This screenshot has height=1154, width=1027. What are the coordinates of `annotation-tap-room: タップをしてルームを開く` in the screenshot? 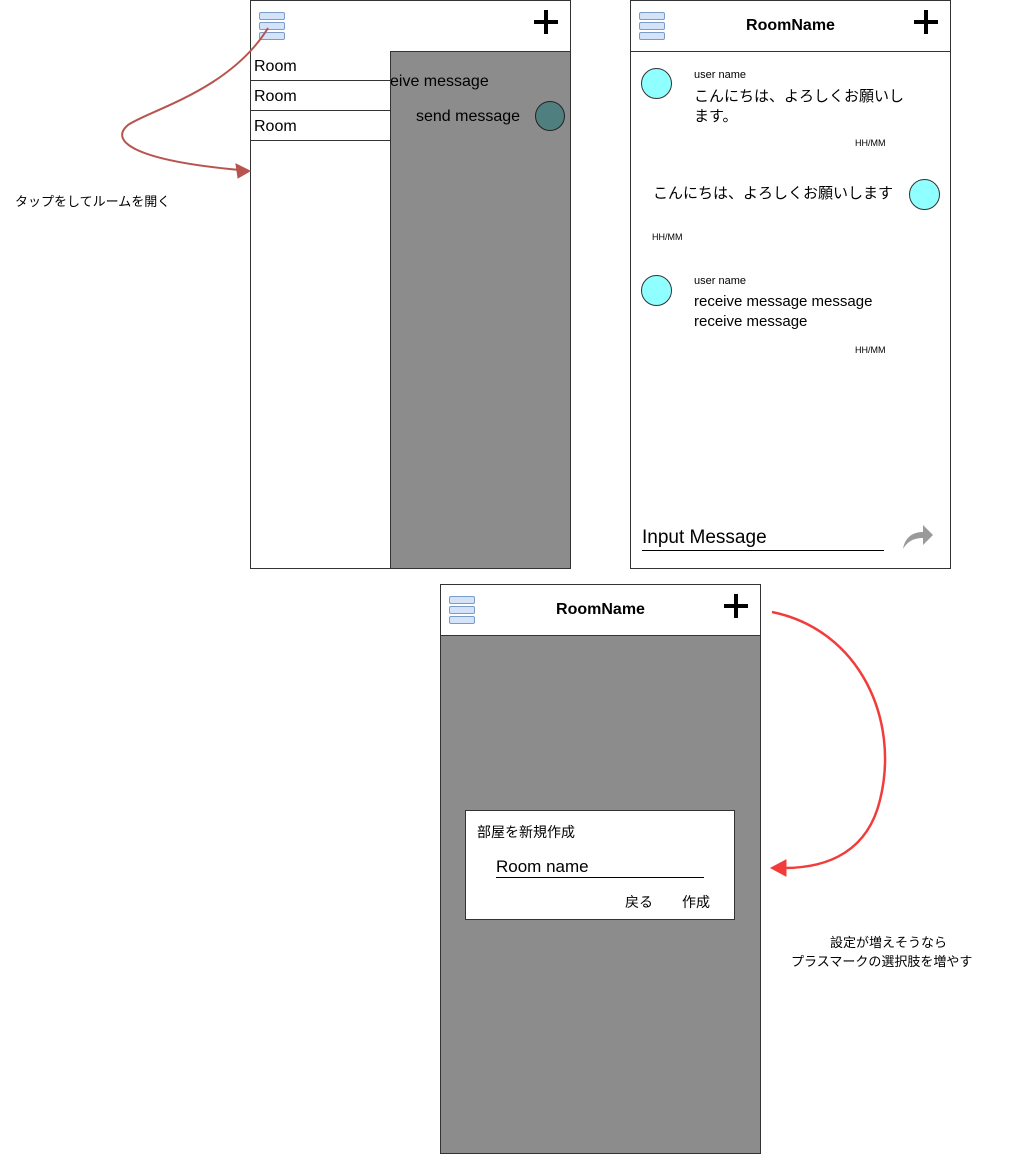 It's located at (93, 202).